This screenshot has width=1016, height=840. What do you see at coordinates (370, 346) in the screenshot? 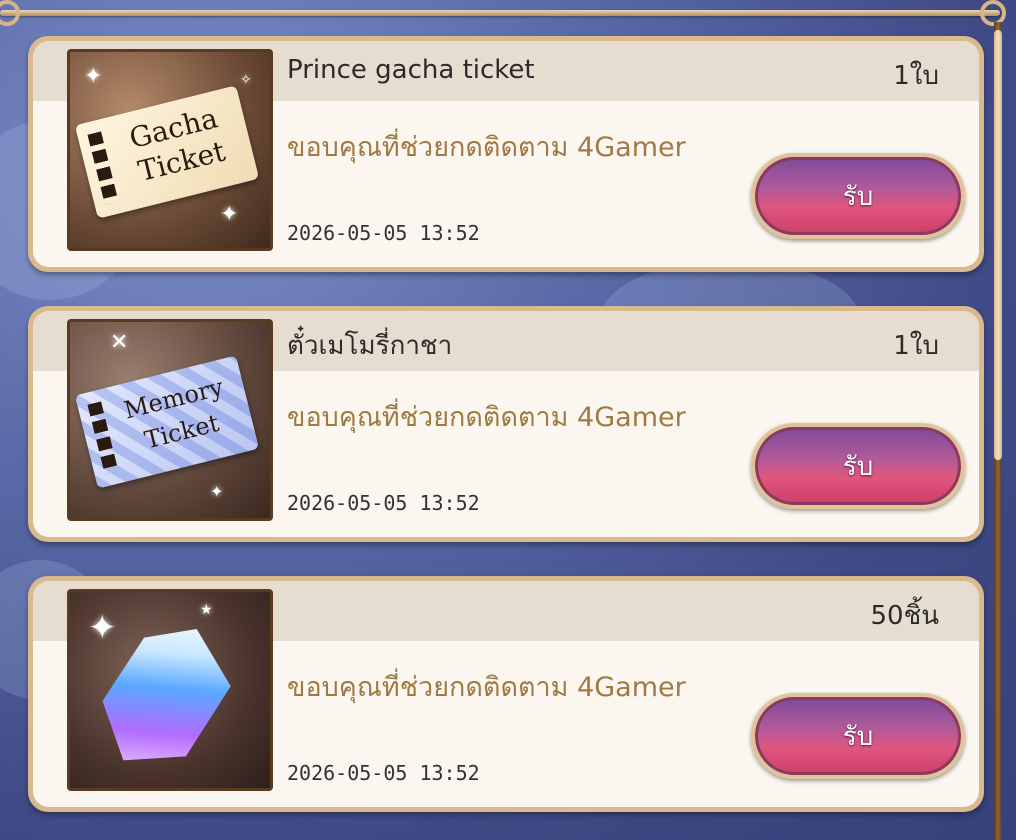
I see `reward-title: ตั๋วเมโมรี่กาชา` at bounding box center [370, 346].